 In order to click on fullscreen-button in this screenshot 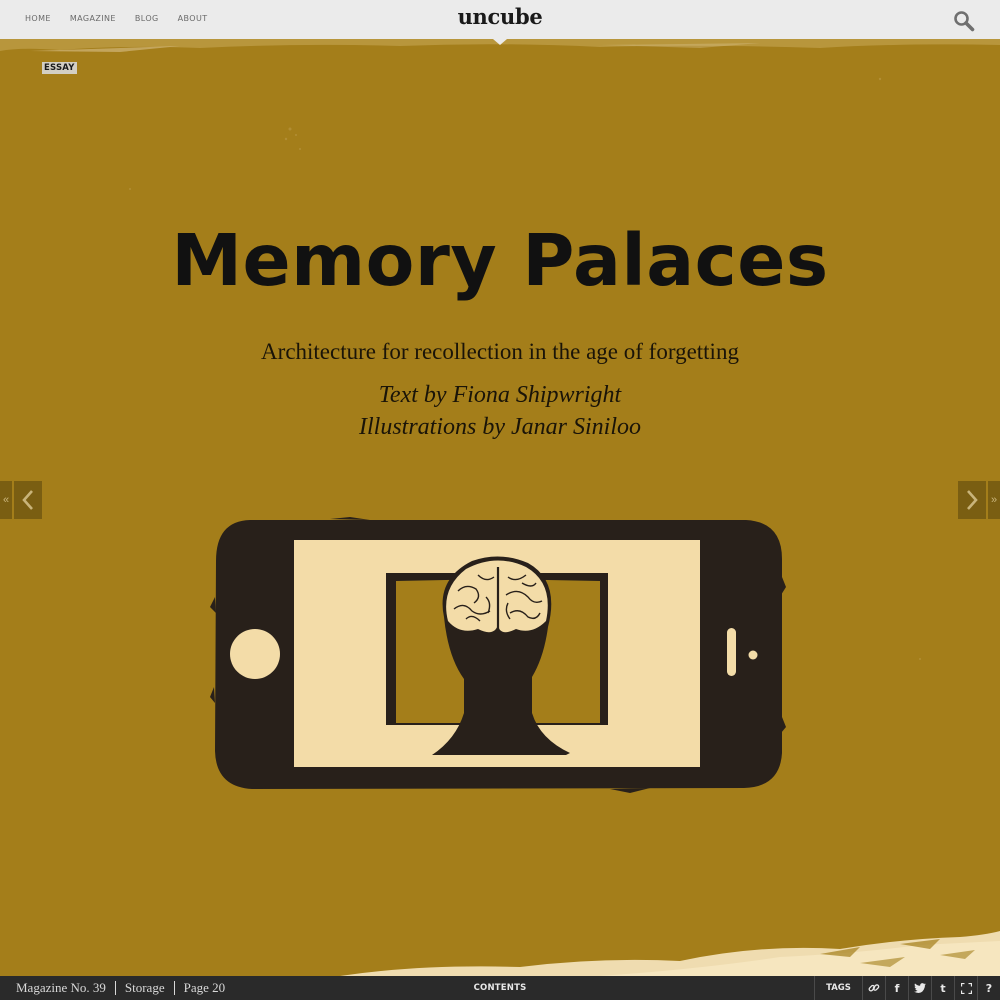, I will do `click(965, 988)`.